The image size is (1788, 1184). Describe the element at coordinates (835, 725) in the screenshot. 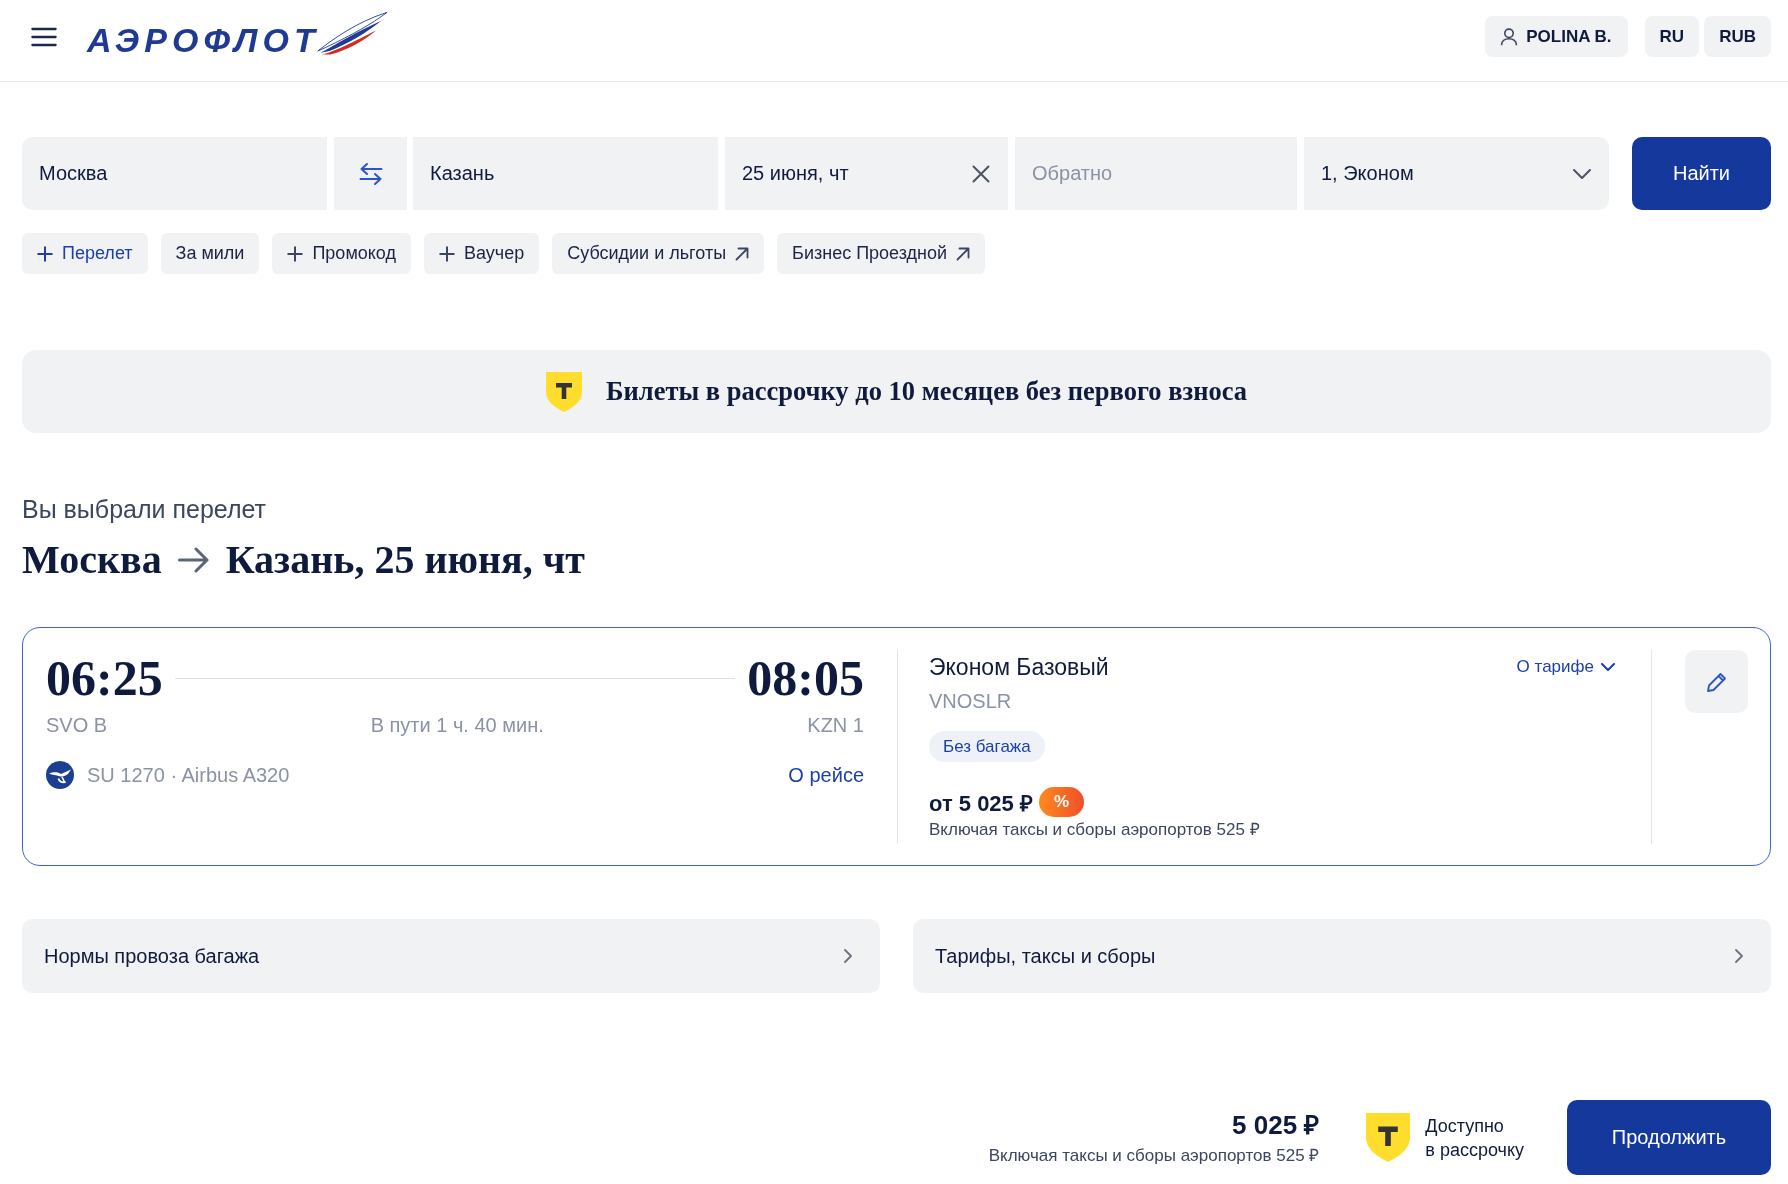

I see `arrival-airport: KZN 1` at that location.